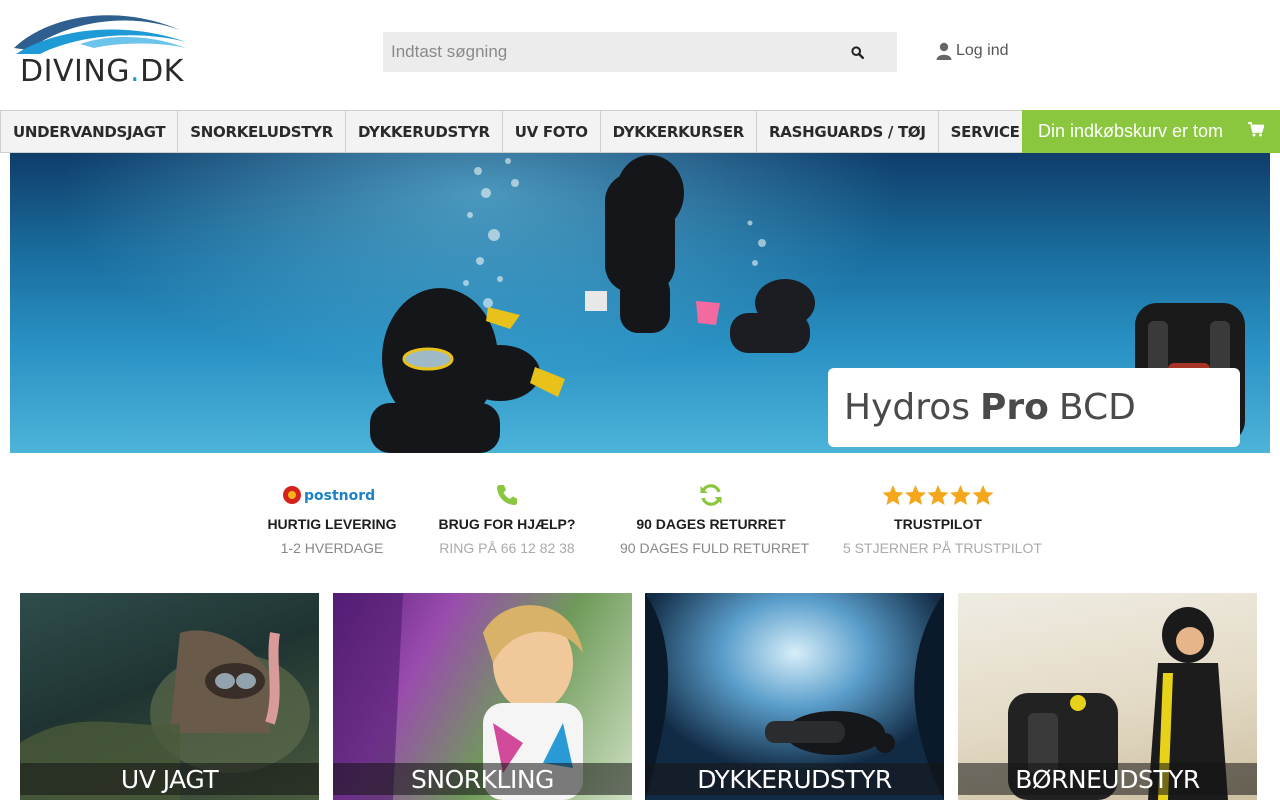  What do you see at coordinates (1107, 779) in the screenshot?
I see `category-tile-label: BØRNEUDSTYR` at bounding box center [1107, 779].